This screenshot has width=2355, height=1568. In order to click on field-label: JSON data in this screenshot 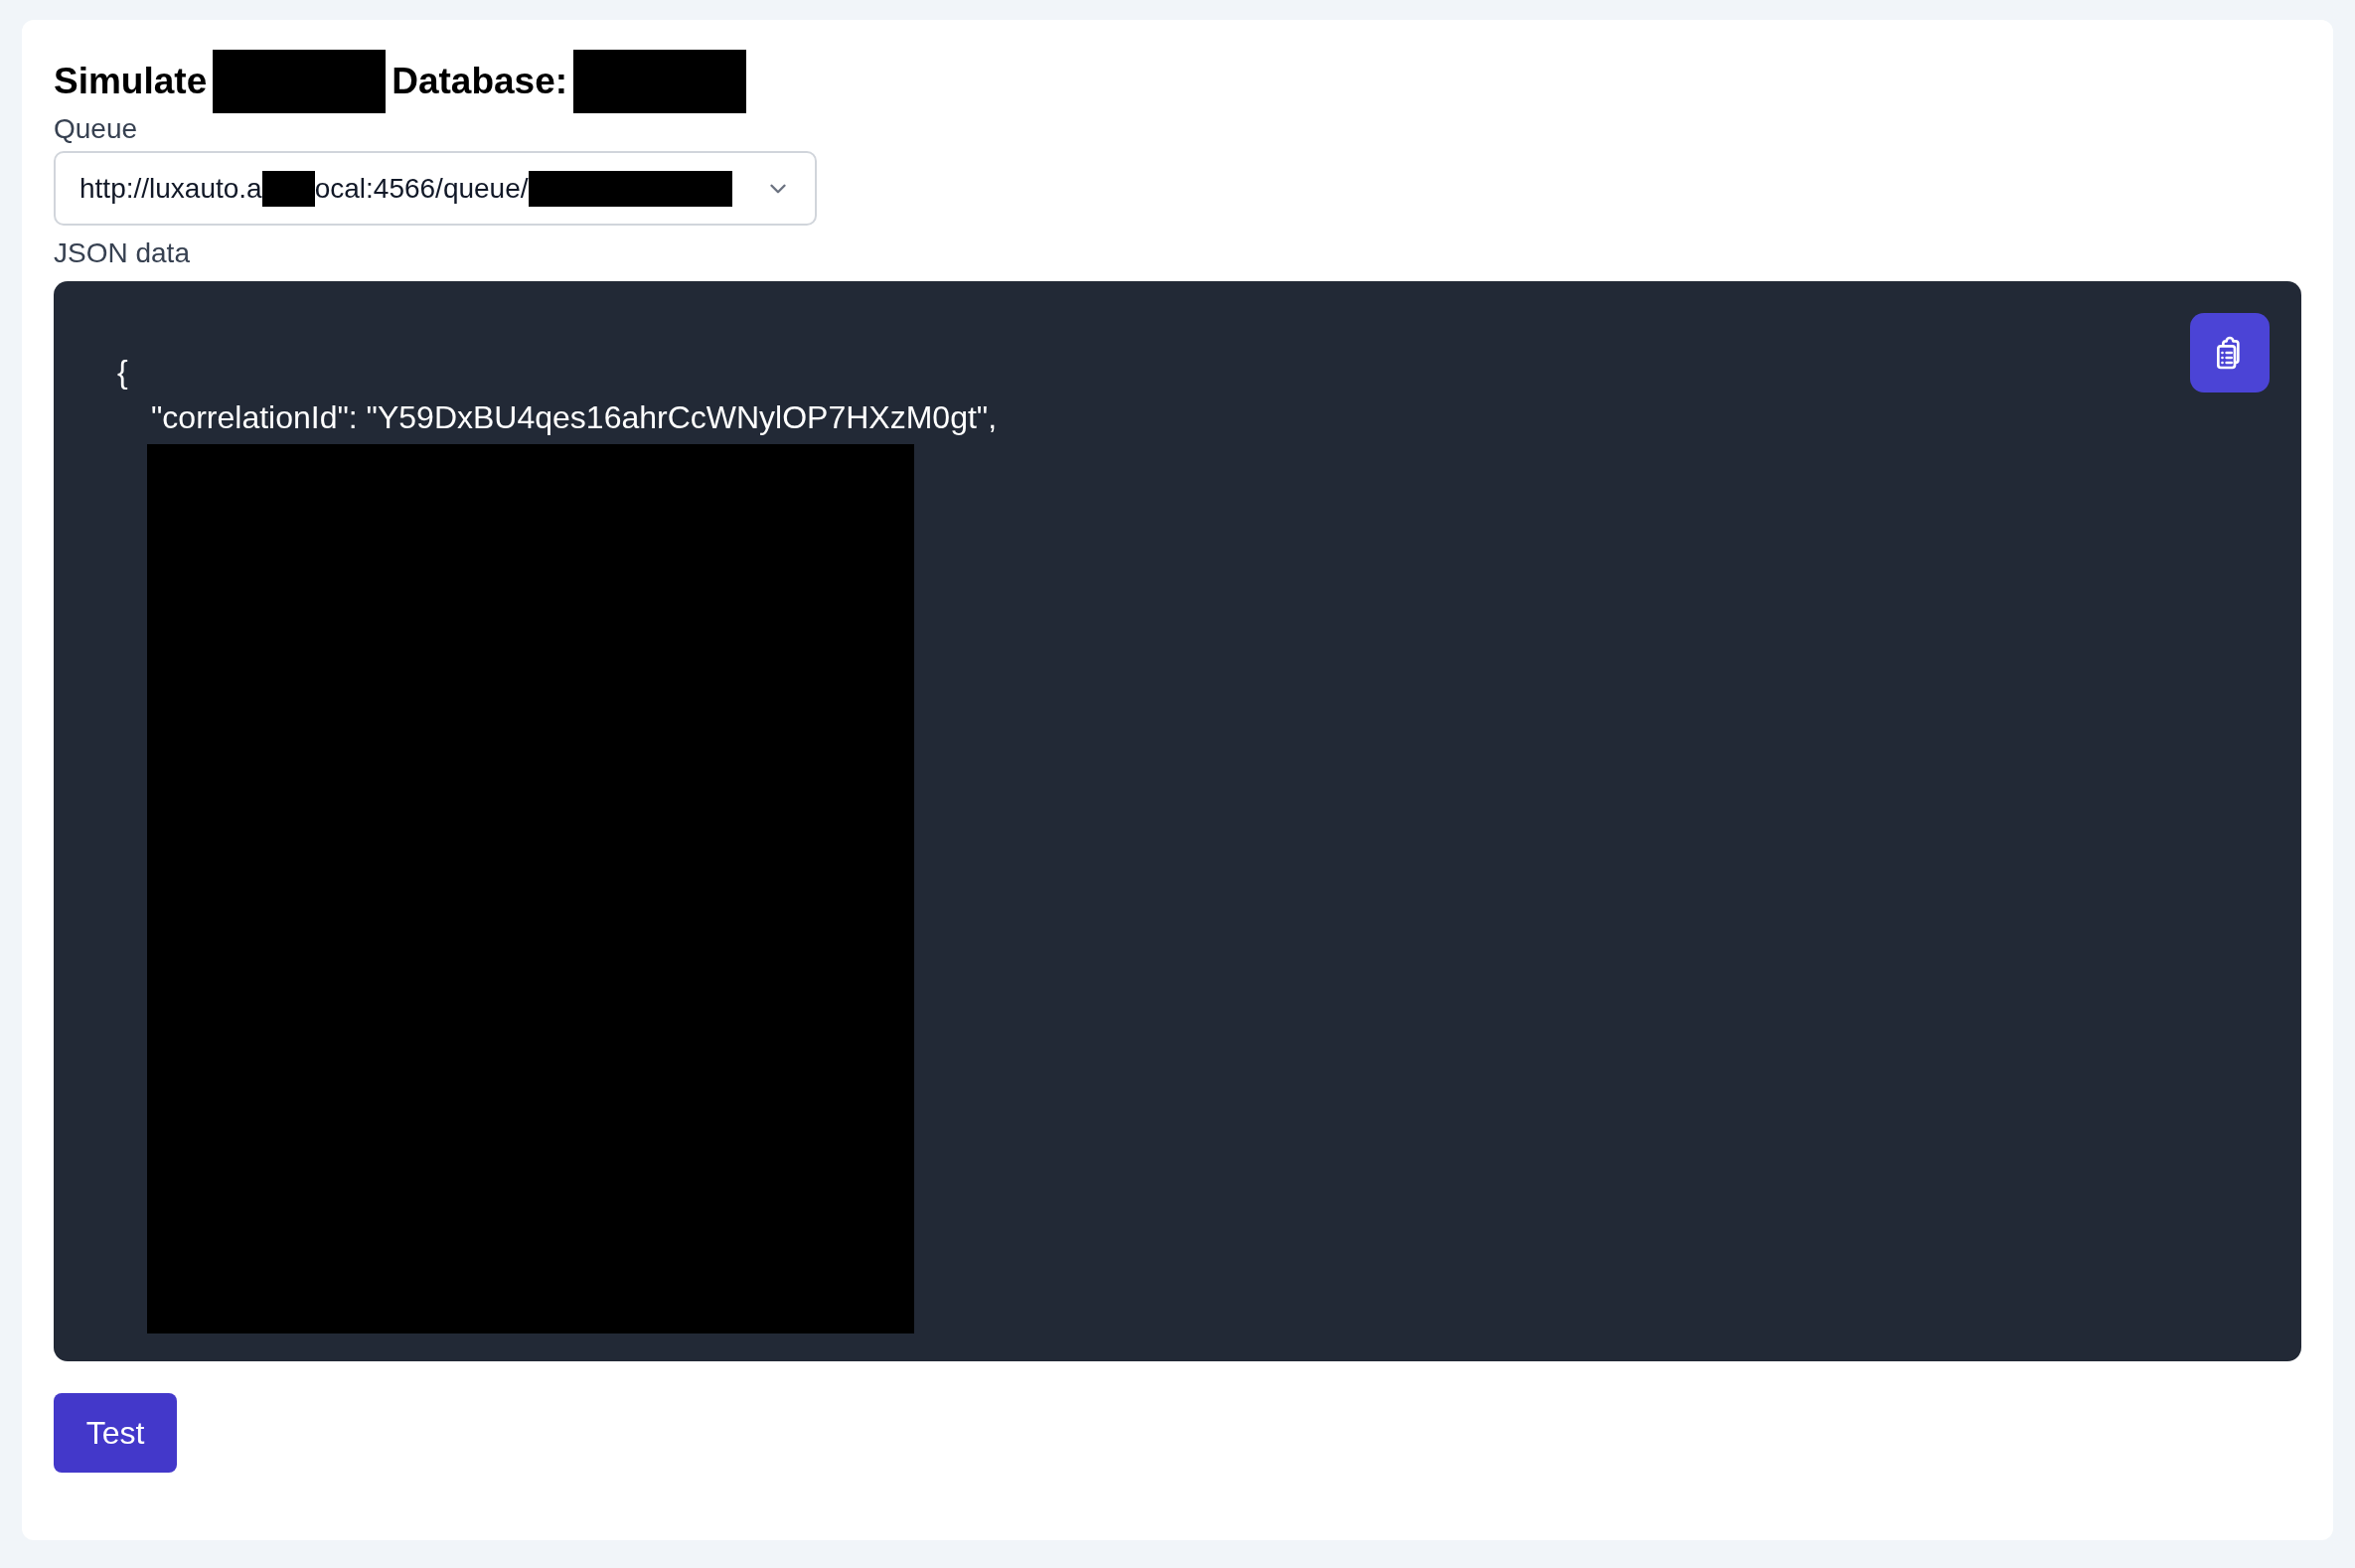, I will do `click(122, 253)`.